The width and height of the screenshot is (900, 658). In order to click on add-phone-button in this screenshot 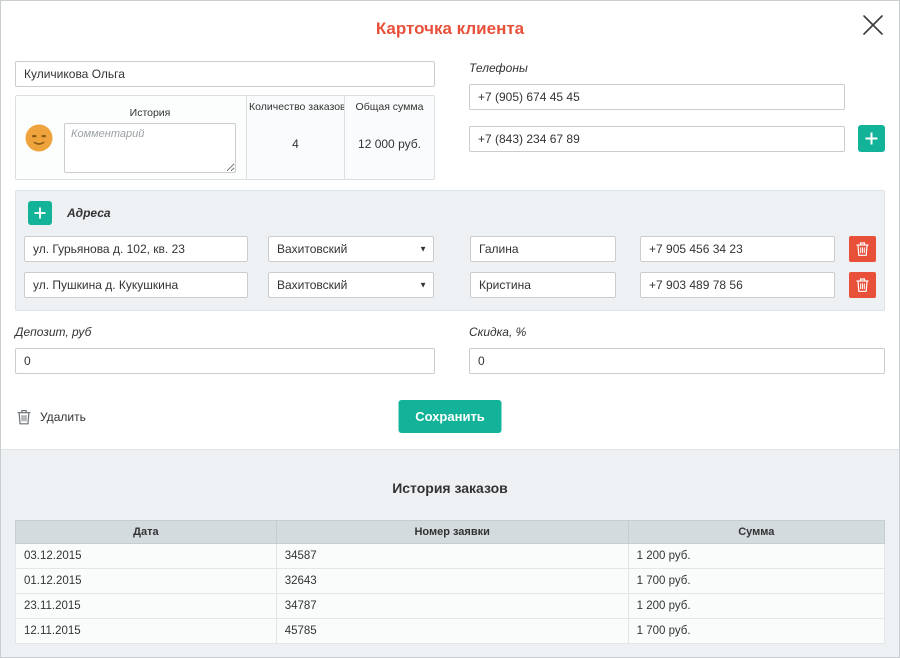, I will do `click(871, 138)`.